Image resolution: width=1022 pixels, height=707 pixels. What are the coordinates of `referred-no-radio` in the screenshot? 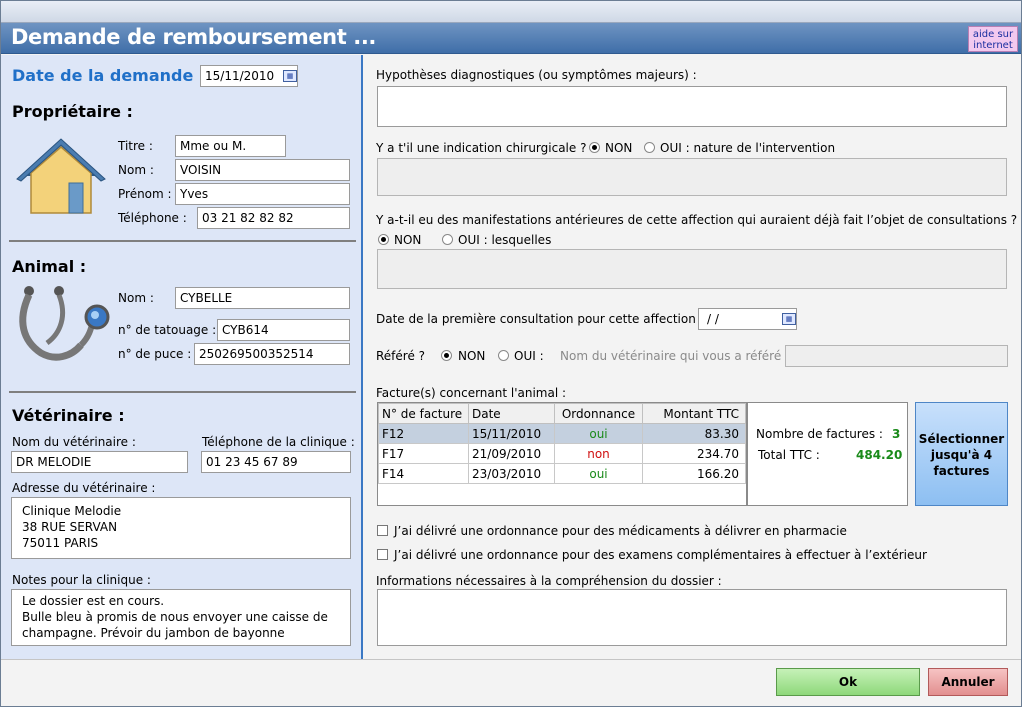 It's located at (446, 355).